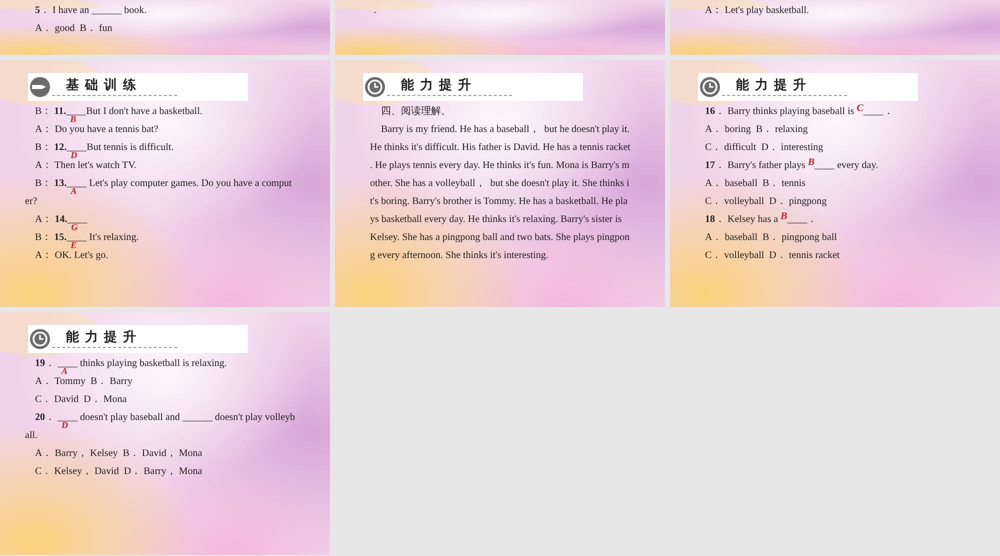  Describe the element at coordinates (766, 201) in the screenshot. I see `slide-text: C． volleyball D． pingpong` at that location.